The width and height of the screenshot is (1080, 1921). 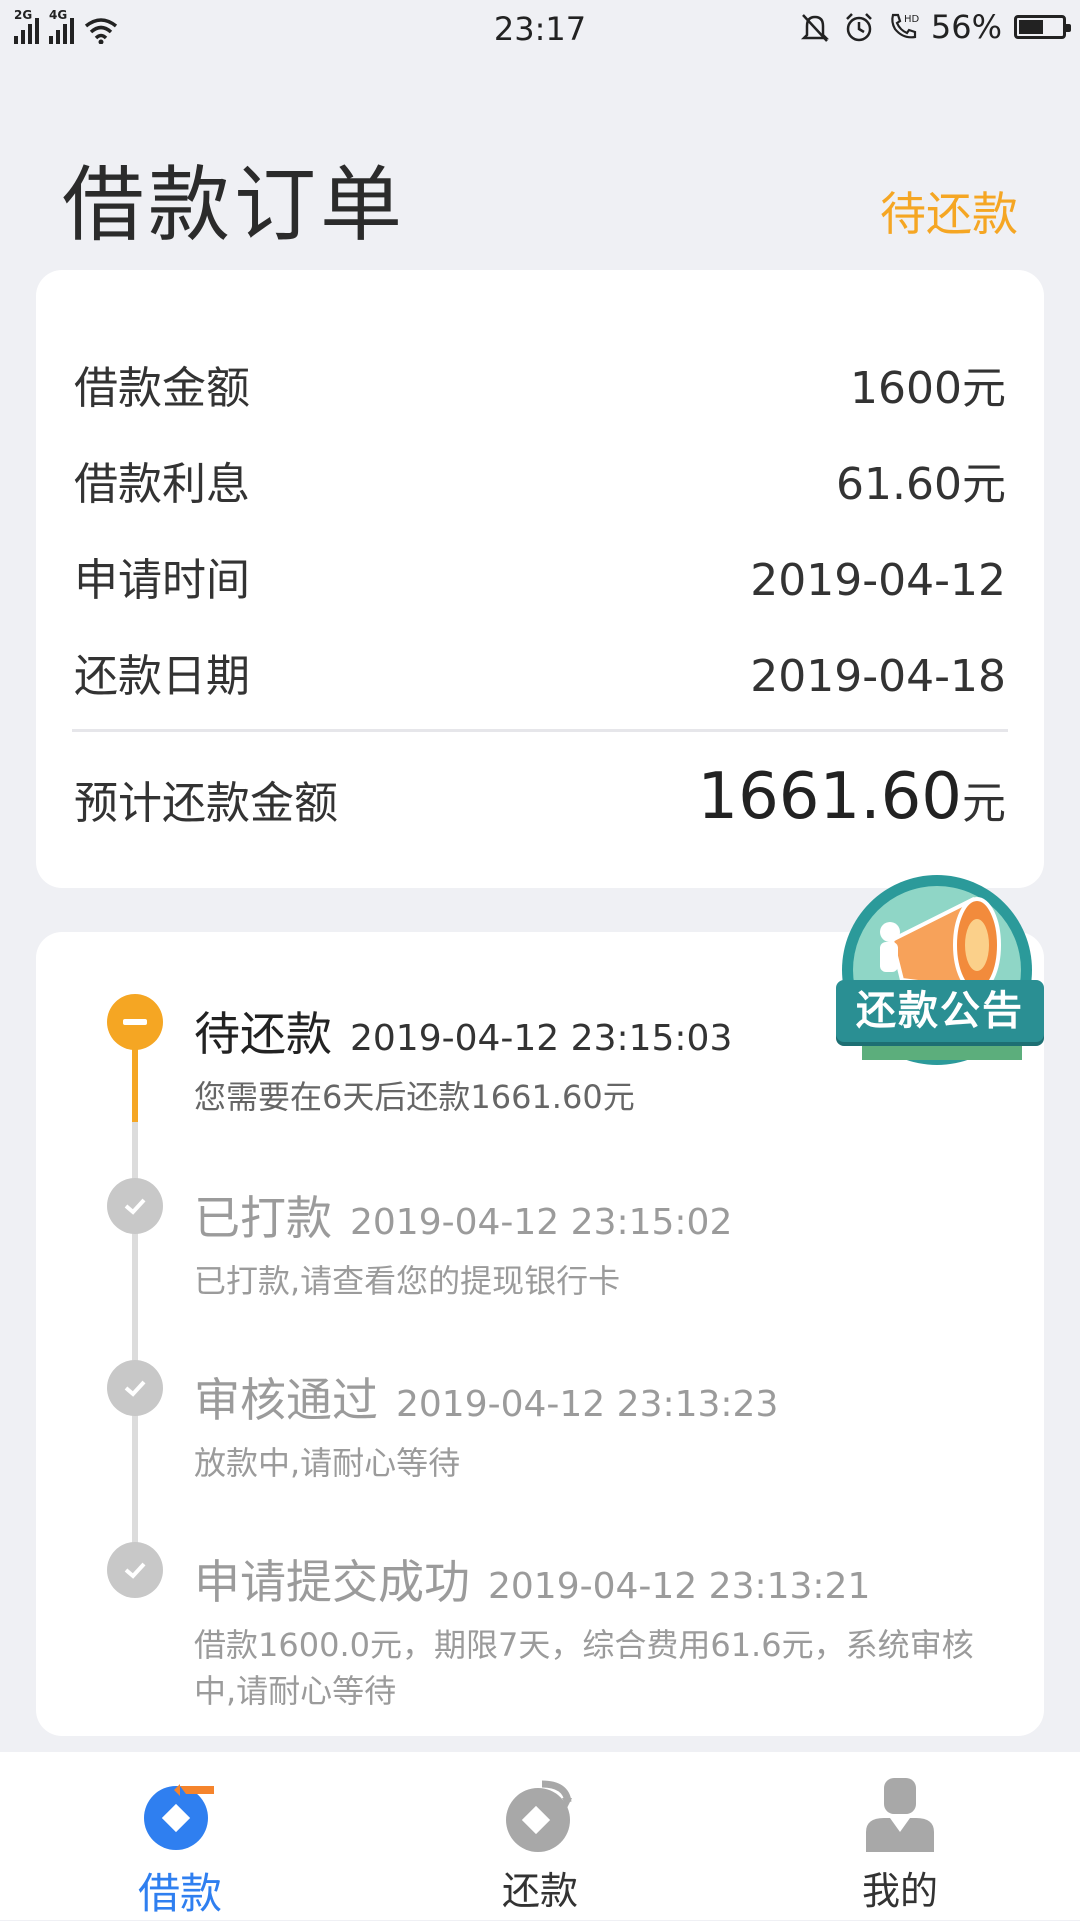 I want to click on battery-icon, so click(x=1042, y=27).